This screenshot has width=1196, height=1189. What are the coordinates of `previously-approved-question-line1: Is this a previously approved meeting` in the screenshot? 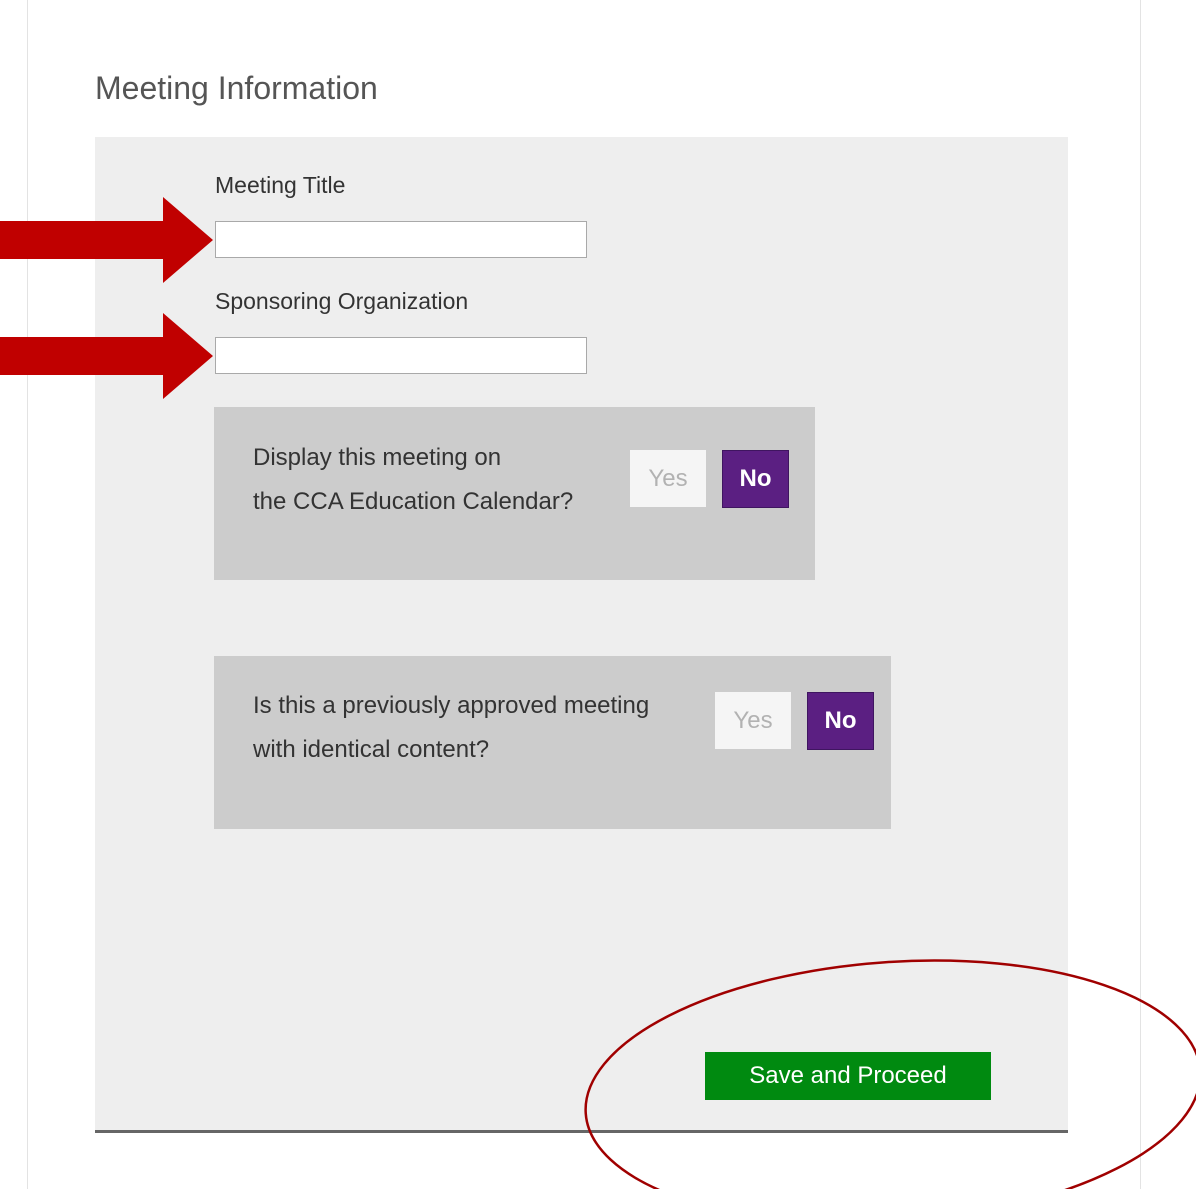 It's located at (451, 705).